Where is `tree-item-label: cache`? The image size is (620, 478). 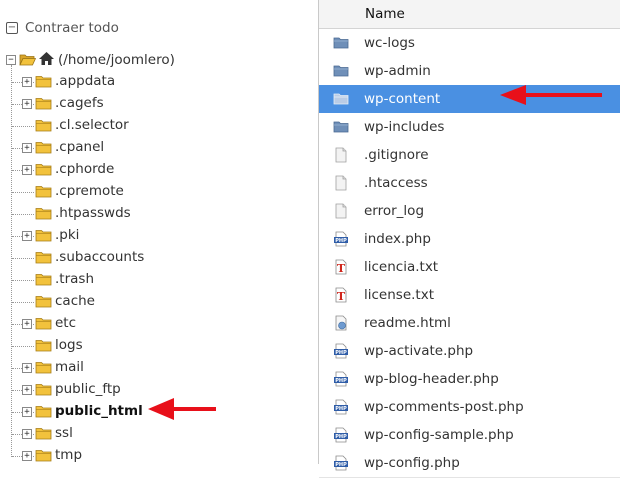
tree-item-label: cache is located at coordinates (75, 301).